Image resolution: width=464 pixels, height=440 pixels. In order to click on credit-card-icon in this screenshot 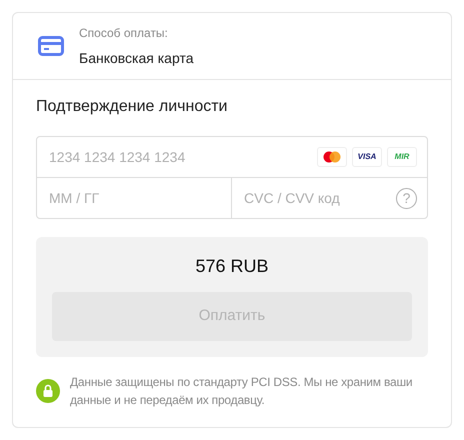, I will do `click(51, 46)`.